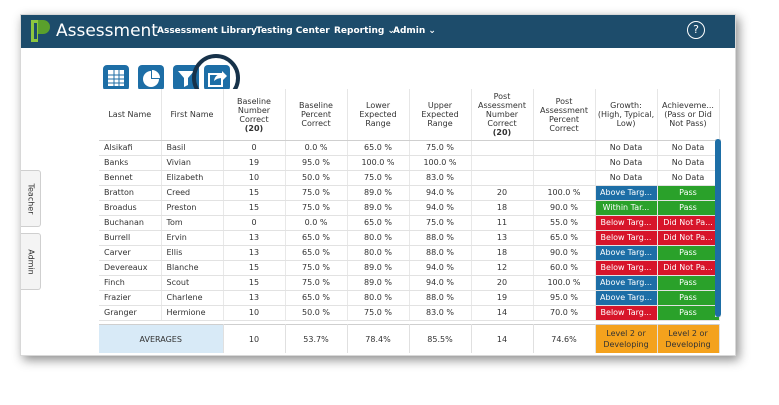 This screenshot has height=405, width=779. I want to click on cell-post-number, so click(502, 163).